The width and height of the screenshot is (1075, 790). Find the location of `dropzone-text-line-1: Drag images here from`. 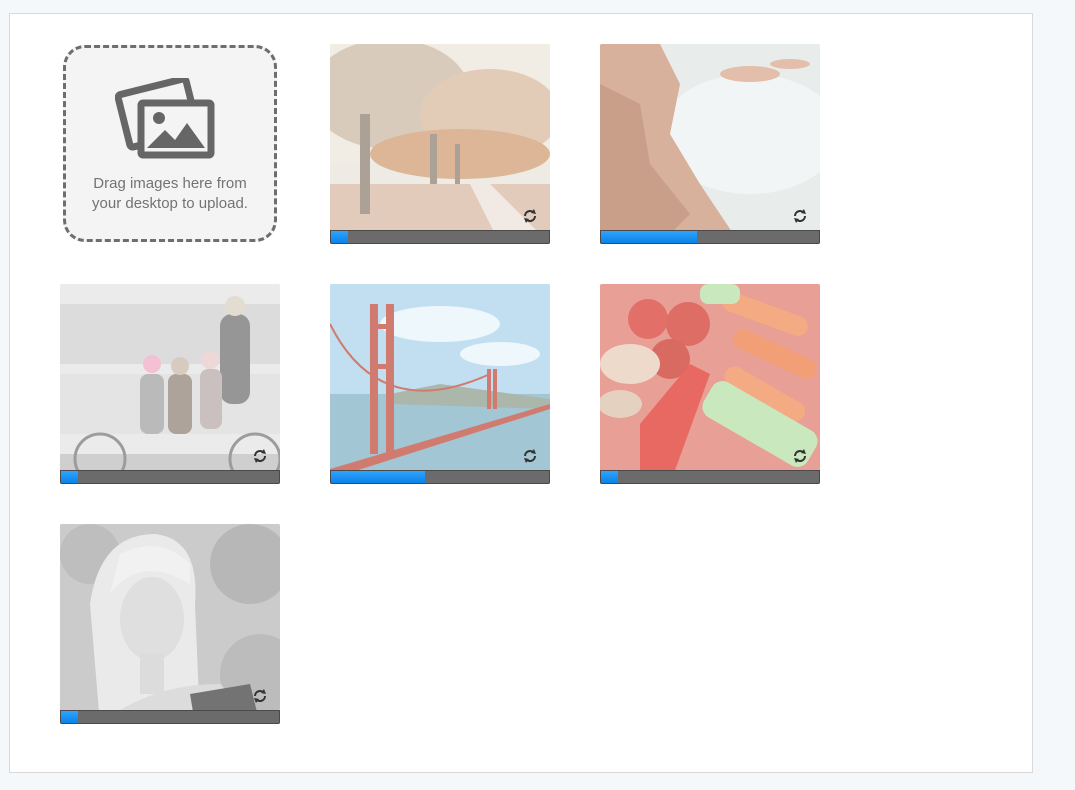

dropzone-text-line-1: Drag images here from is located at coordinates (170, 183).